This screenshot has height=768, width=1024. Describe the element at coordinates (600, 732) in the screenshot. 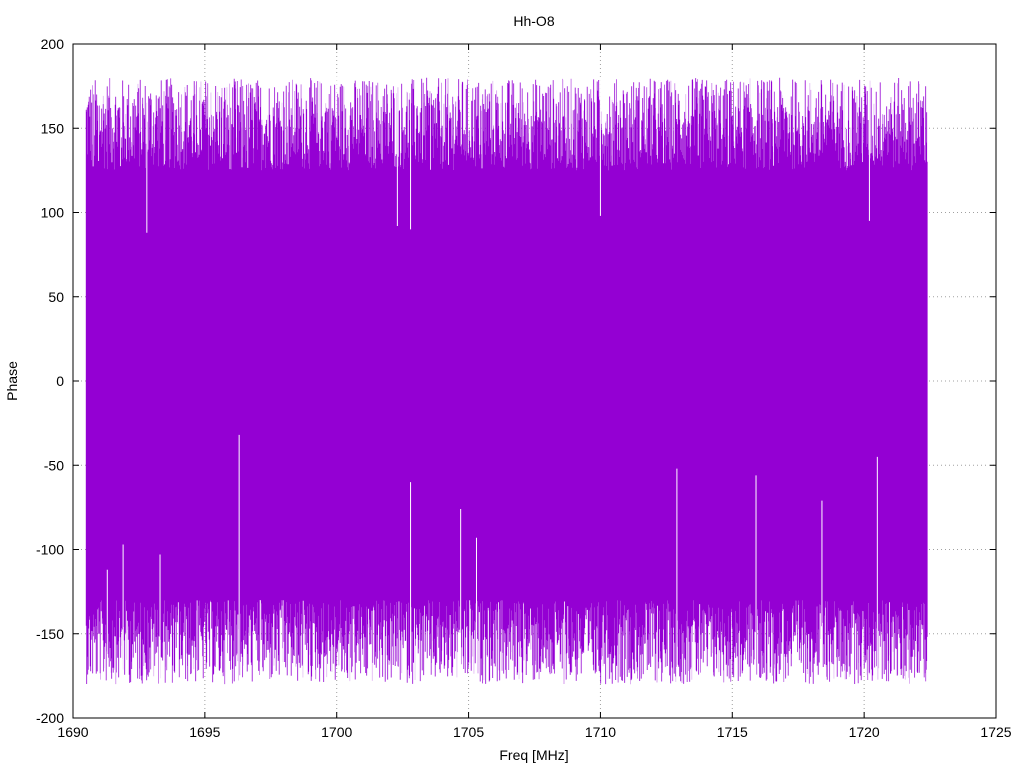

I see `x-tick-label: 1710` at that location.